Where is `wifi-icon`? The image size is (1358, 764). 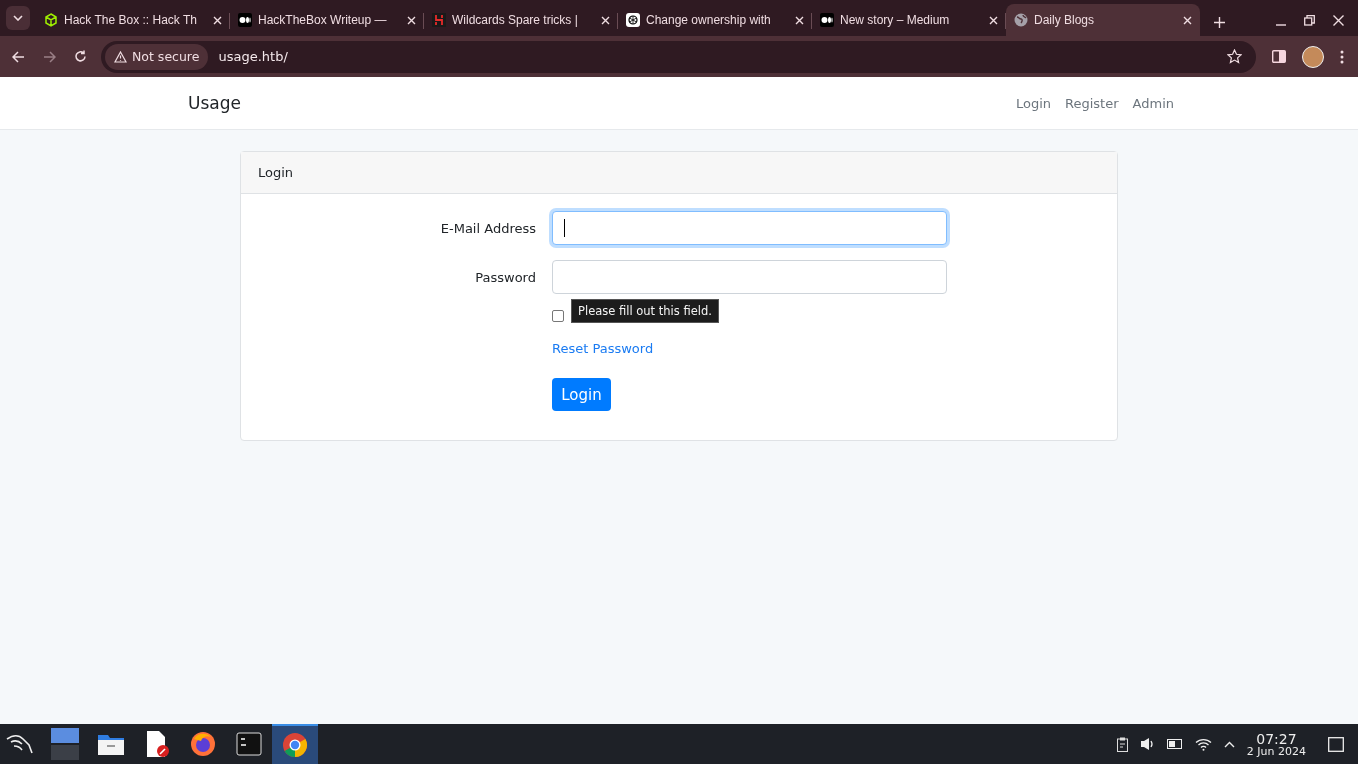
wifi-icon is located at coordinates (1203, 744).